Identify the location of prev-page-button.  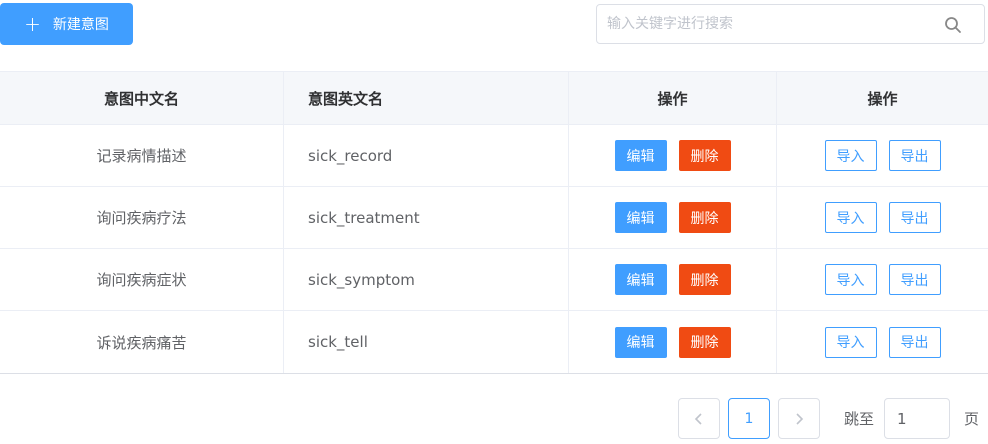
(699, 418).